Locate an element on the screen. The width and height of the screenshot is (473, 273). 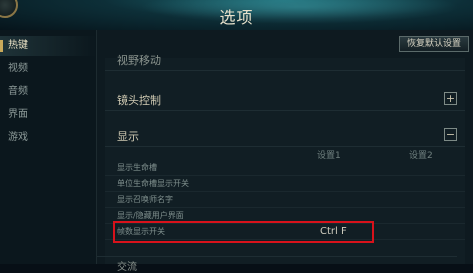
restore-defaults-button: 恢复默认设置 is located at coordinates (434, 44).